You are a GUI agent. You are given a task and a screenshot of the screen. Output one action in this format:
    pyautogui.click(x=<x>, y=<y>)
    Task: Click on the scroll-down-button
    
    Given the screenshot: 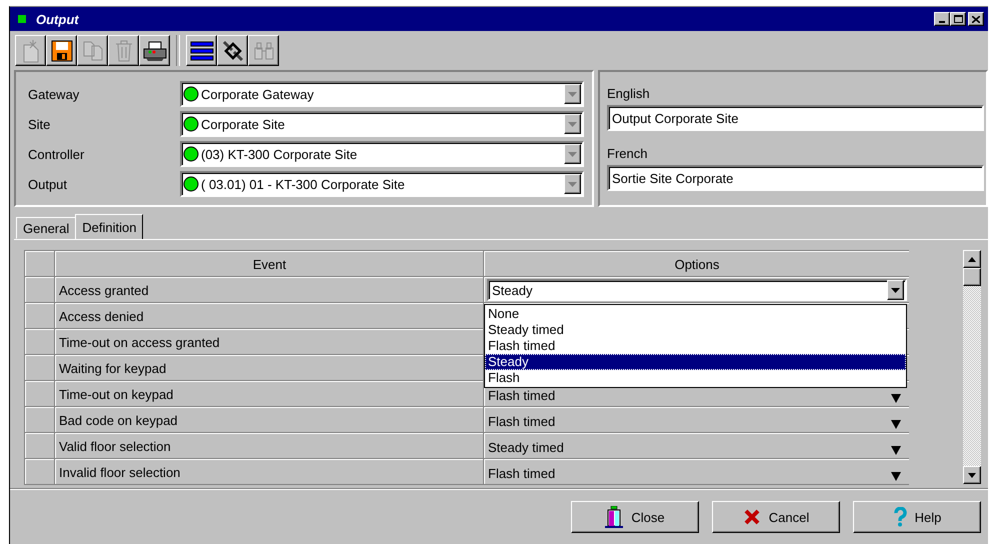 What is the action you would take?
    pyautogui.click(x=972, y=475)
    